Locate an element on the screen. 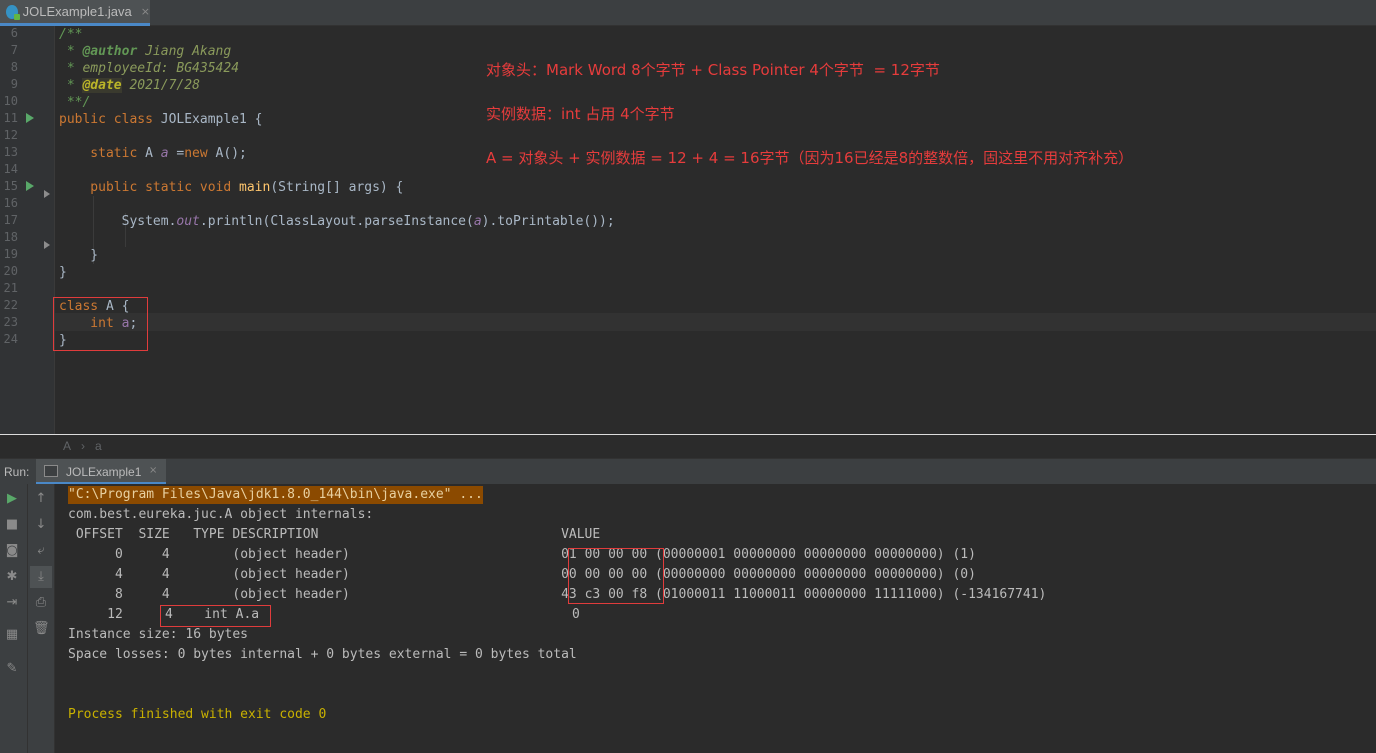  breadcrumb-item: A is located at coordinates (67, 446).